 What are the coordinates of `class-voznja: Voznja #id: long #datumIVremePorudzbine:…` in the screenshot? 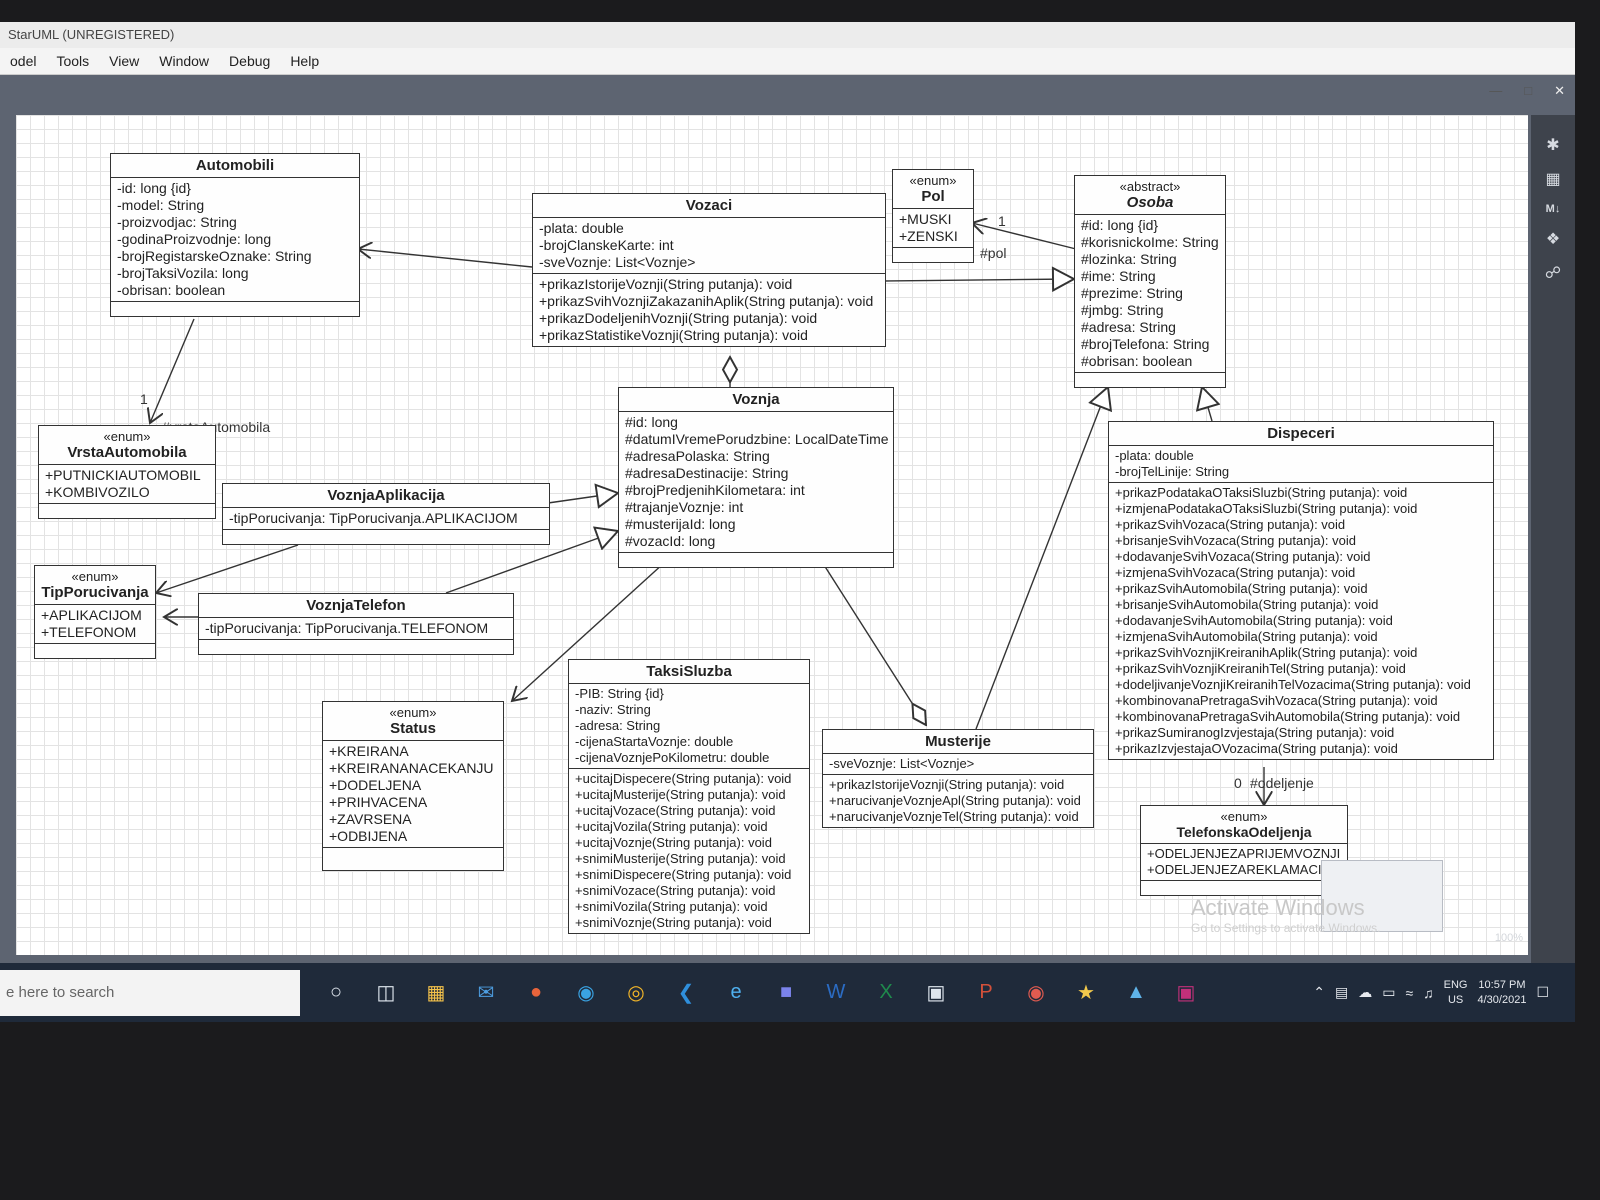 It's located at (756, 477).